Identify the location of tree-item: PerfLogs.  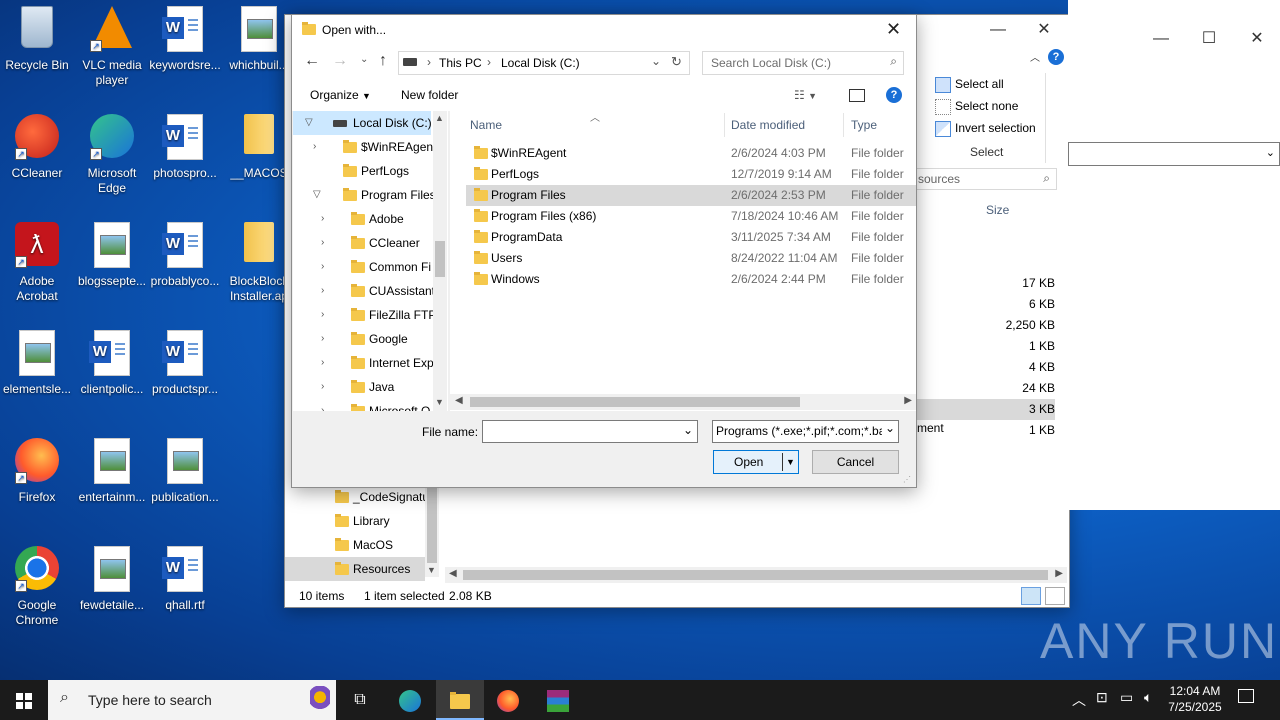
(362, 171).